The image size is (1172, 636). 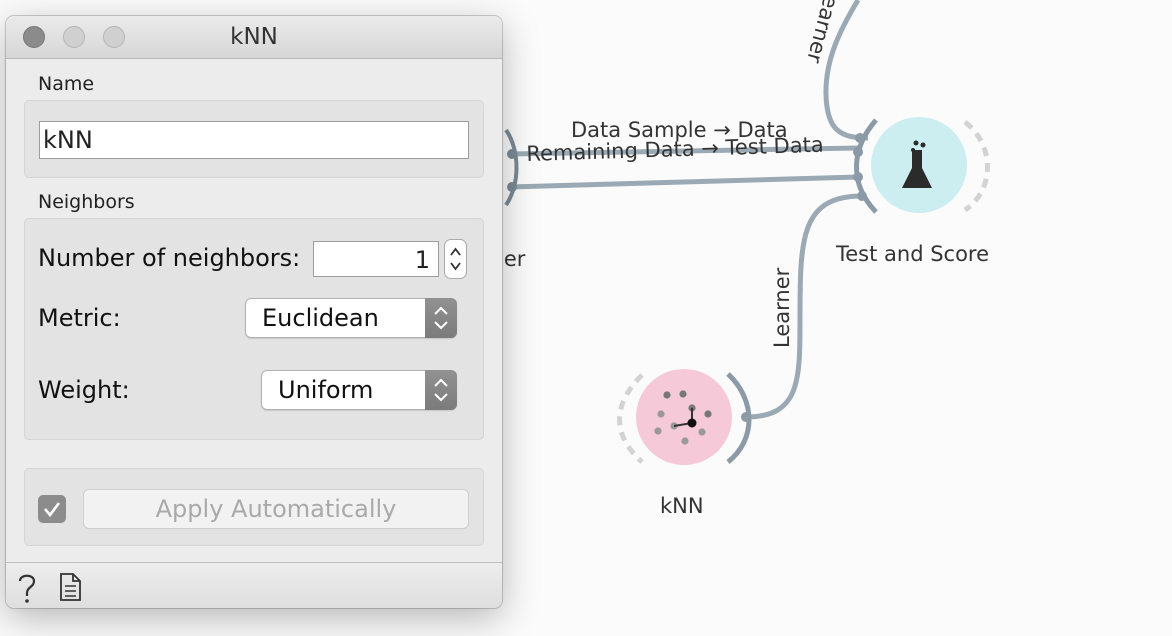 I want to click on checkmark-icon, so click(x=52, y=510).